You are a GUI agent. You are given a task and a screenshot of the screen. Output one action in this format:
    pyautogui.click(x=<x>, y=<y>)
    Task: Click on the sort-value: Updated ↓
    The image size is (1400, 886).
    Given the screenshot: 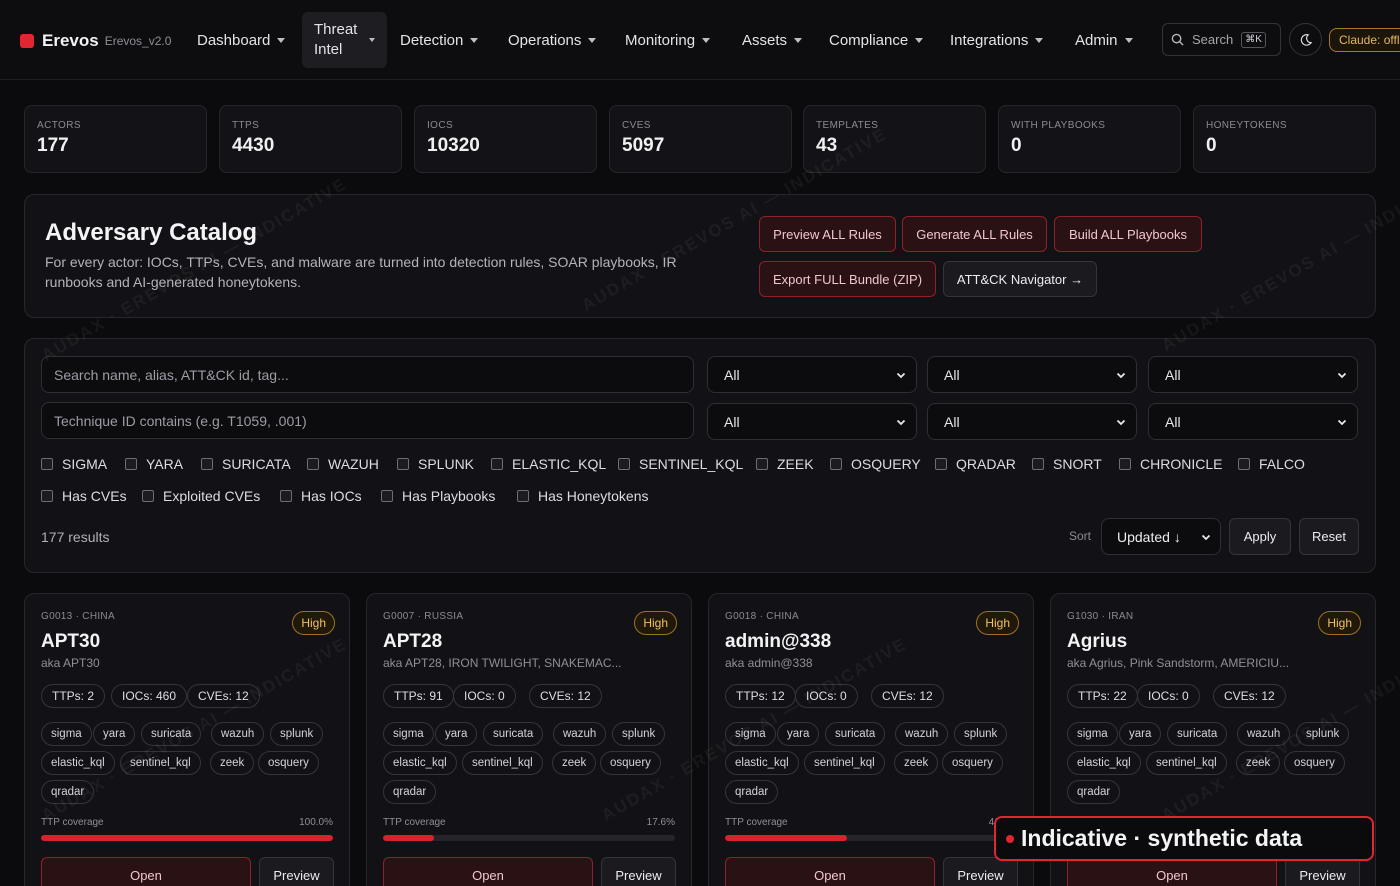 What is the action you would take?
    pyautogui.click(x=1149, y=536)
    